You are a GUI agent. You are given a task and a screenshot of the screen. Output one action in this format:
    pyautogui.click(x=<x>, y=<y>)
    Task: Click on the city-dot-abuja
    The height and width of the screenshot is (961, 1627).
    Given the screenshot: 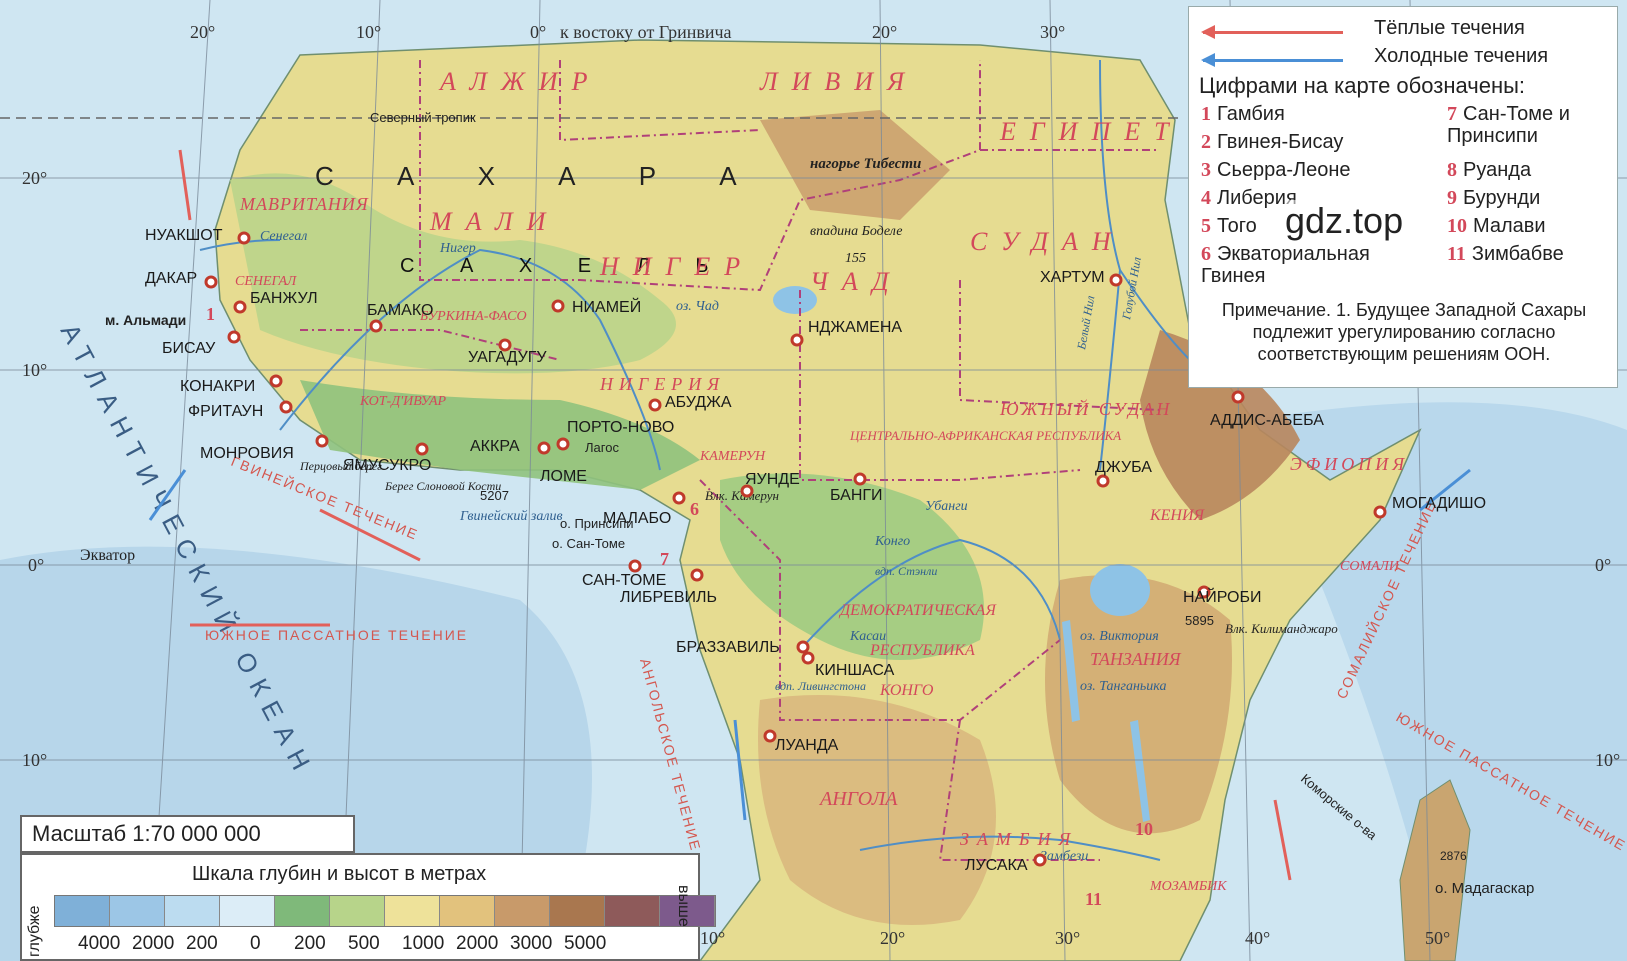 What is the action you would take?
    pyautogui.click(x=655, y=405)
    